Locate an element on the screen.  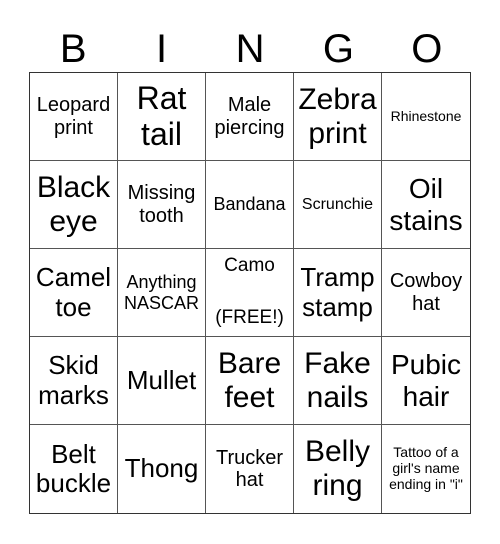
bingo-cell: Skid marks is located at coordinates (74, 381).